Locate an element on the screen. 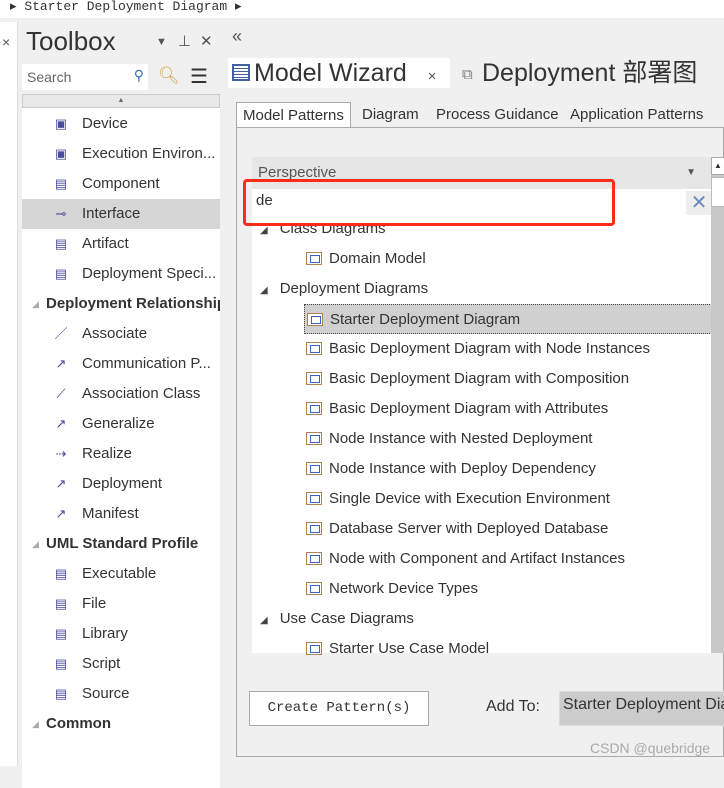 This screenshot has width=724, height=788. tab-process-guidance: Process Guidance is located at coordinates (497, 115).